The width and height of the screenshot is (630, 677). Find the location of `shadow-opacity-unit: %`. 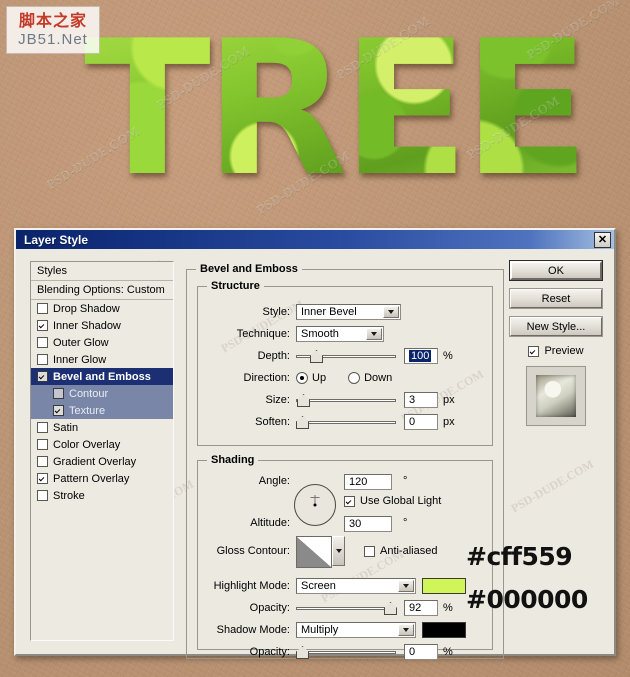

shadow-opacity-unit: % is located at coordinates (448, 652).